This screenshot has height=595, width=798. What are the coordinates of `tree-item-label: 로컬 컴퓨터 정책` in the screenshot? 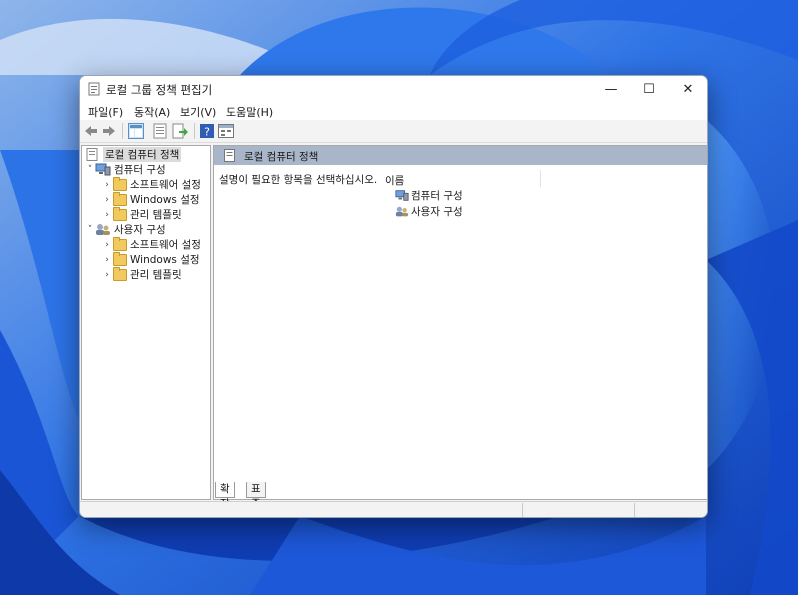 It's located at (142, 154).